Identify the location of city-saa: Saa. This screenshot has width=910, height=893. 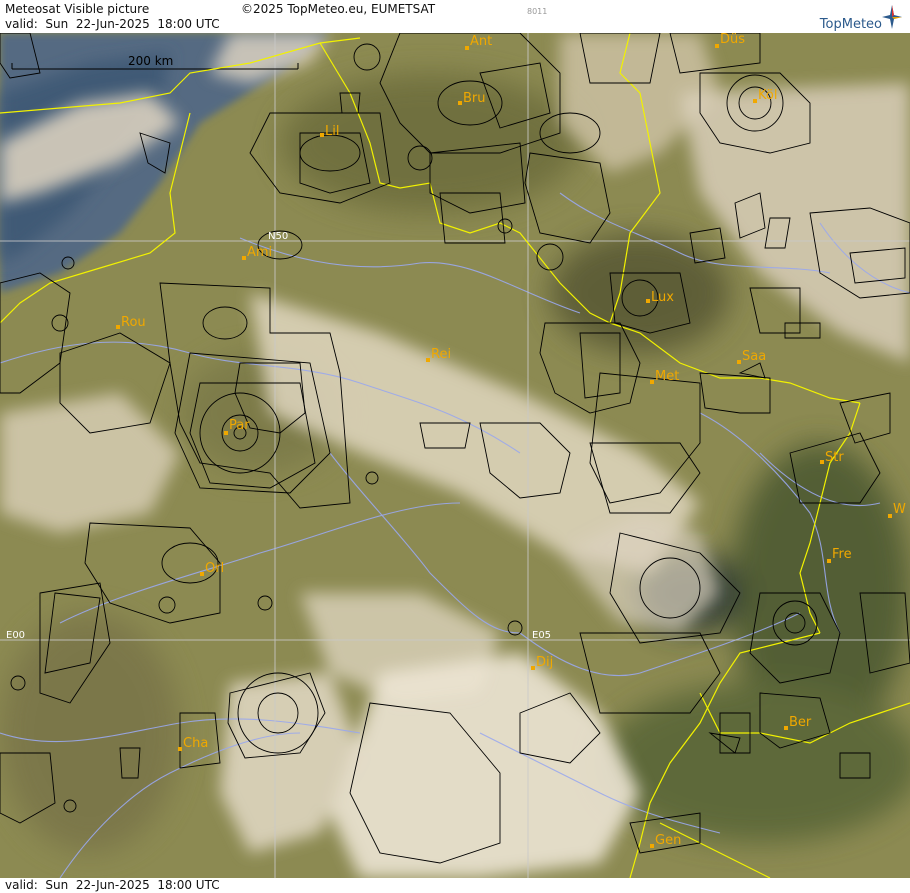
(751, 356).